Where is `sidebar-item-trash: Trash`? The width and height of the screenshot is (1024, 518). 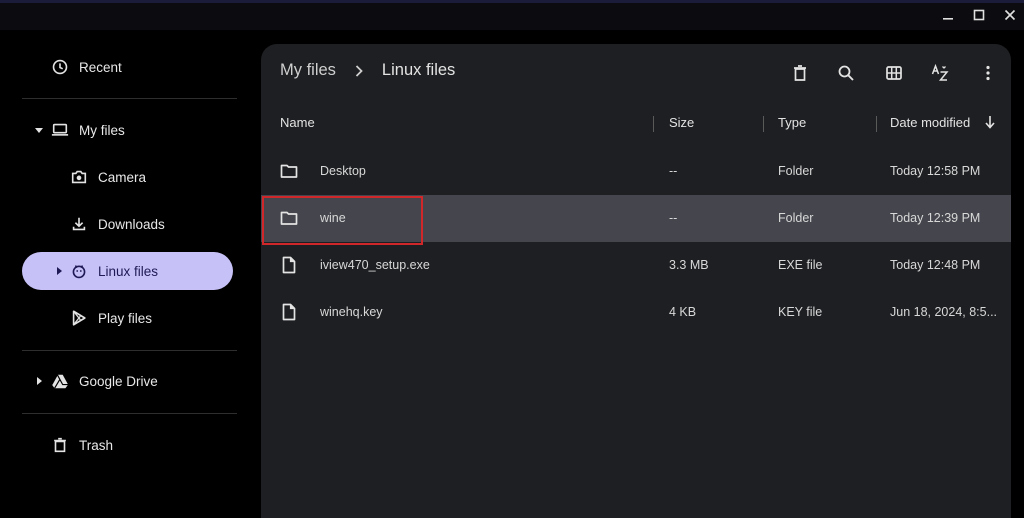
sidebar-item-trash: Trash is located at coordinates (127, 445).